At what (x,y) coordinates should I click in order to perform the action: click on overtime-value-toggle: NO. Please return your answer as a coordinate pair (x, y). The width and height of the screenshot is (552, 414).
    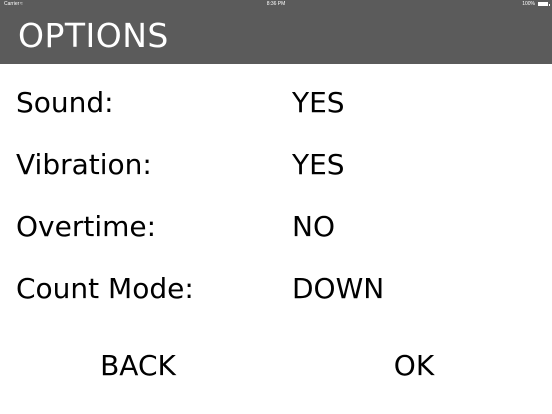
    Looking at the image, I should click on (313, 227).